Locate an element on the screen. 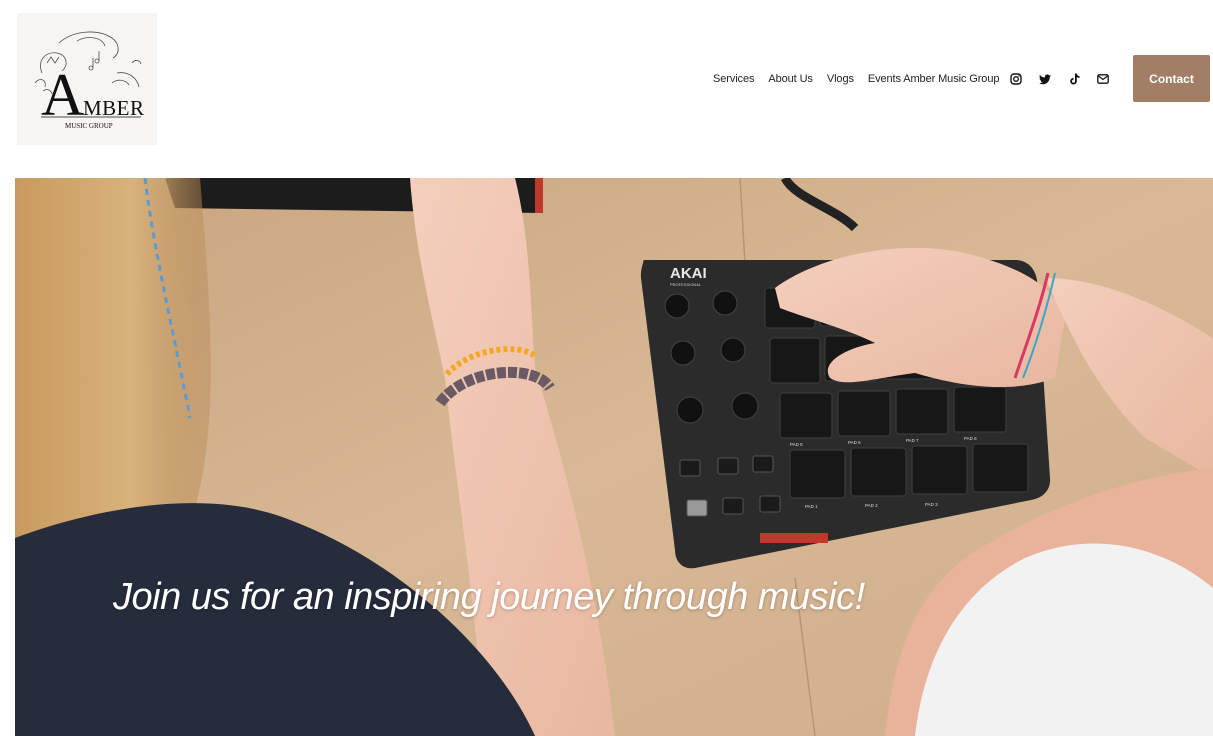 Image resolution: width=1213 pixels, height=736 pixels. device-brand: AKAI is located at coordinates (688, 273).